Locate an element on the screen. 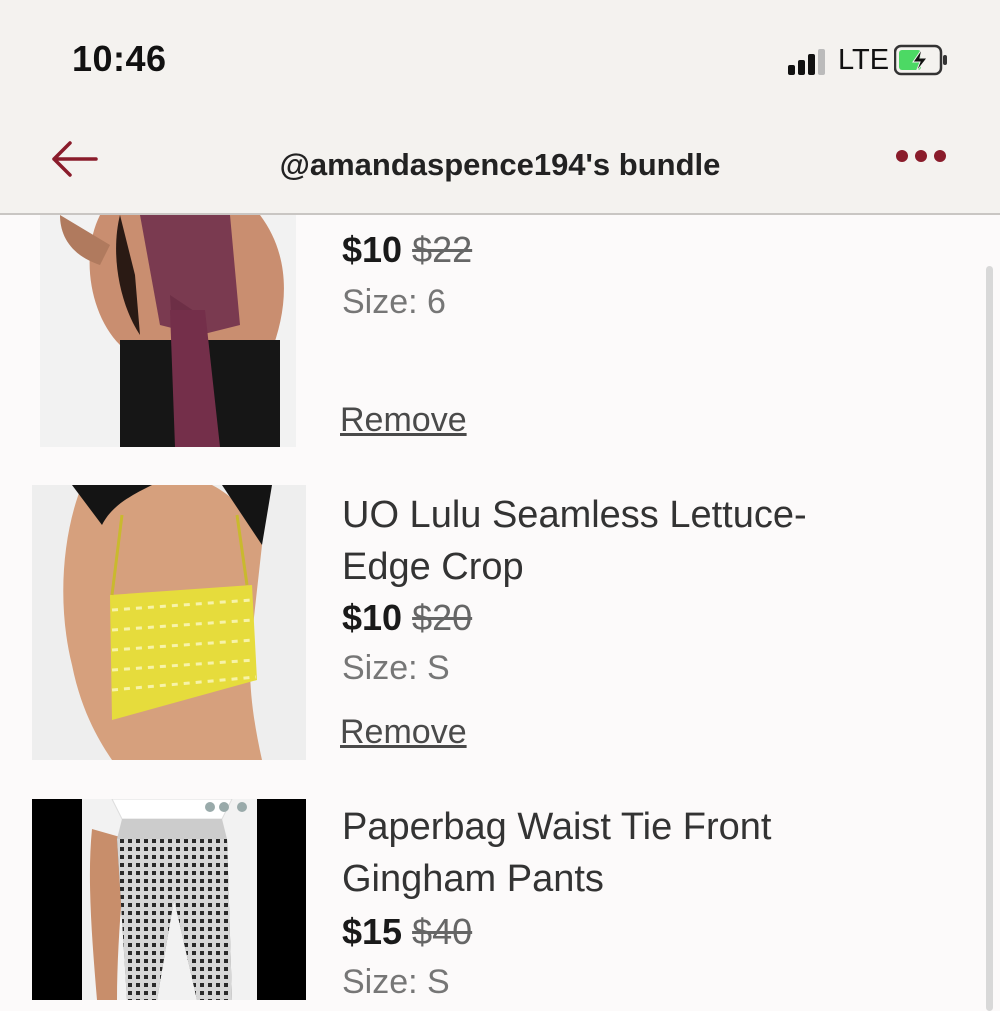 The height and width of the screenshot is (1011, 1000). network-label: LTE is located at coordinates (864, 60).